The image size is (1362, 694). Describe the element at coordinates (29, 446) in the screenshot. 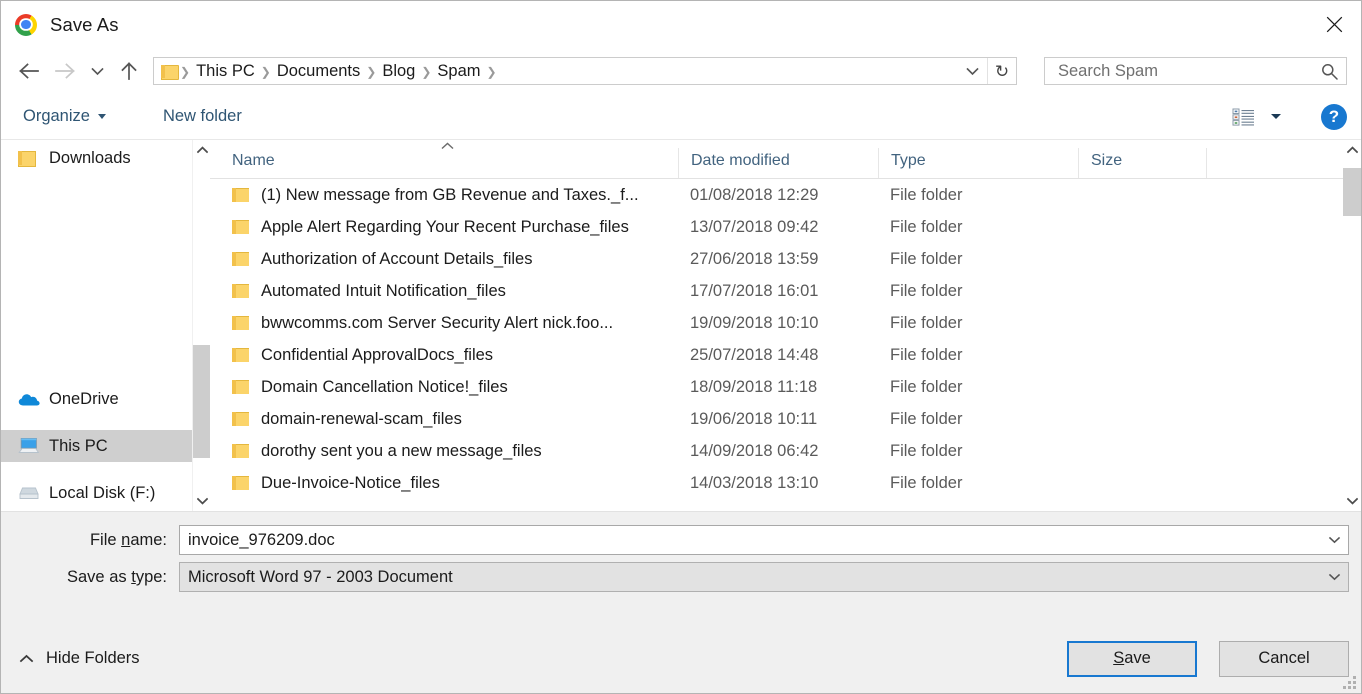

I see `this-pc-icon` at that location.